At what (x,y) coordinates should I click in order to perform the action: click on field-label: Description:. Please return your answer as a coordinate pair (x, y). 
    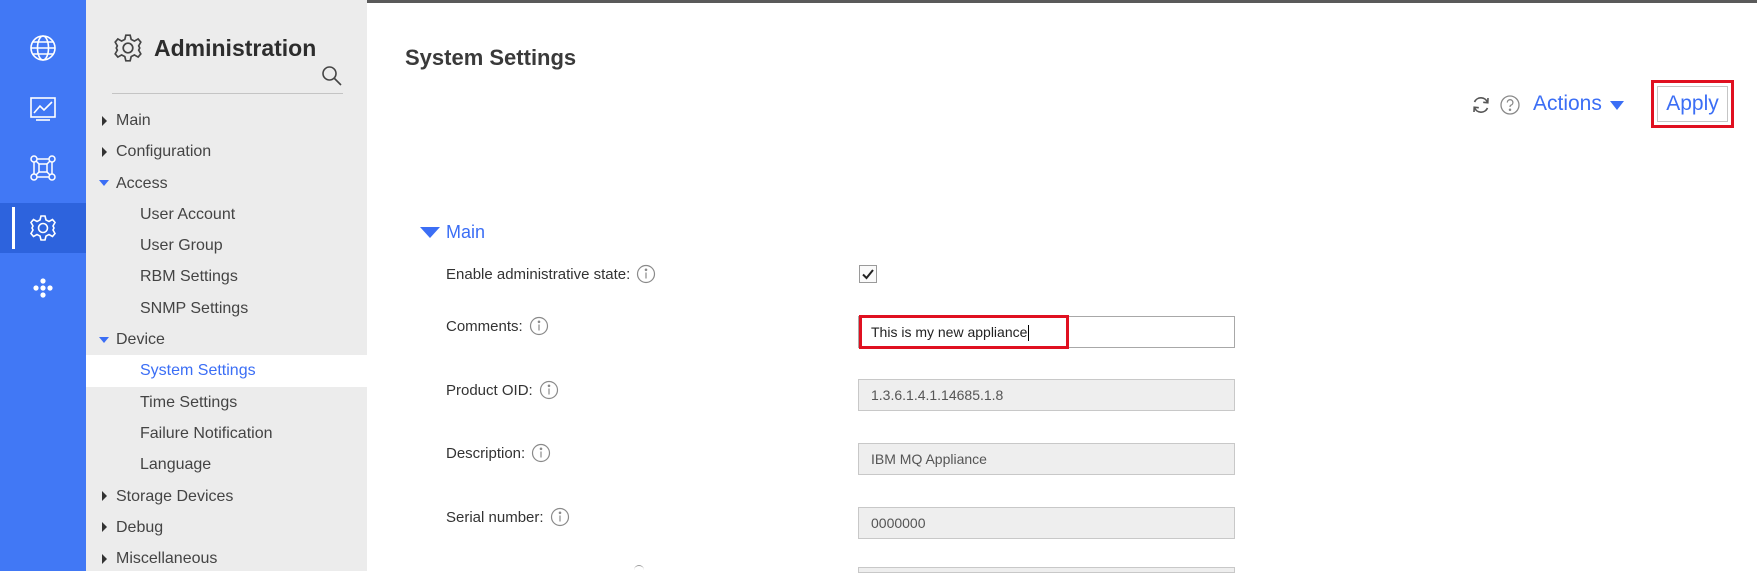
    Looking at the image, I should click on (486, 453).